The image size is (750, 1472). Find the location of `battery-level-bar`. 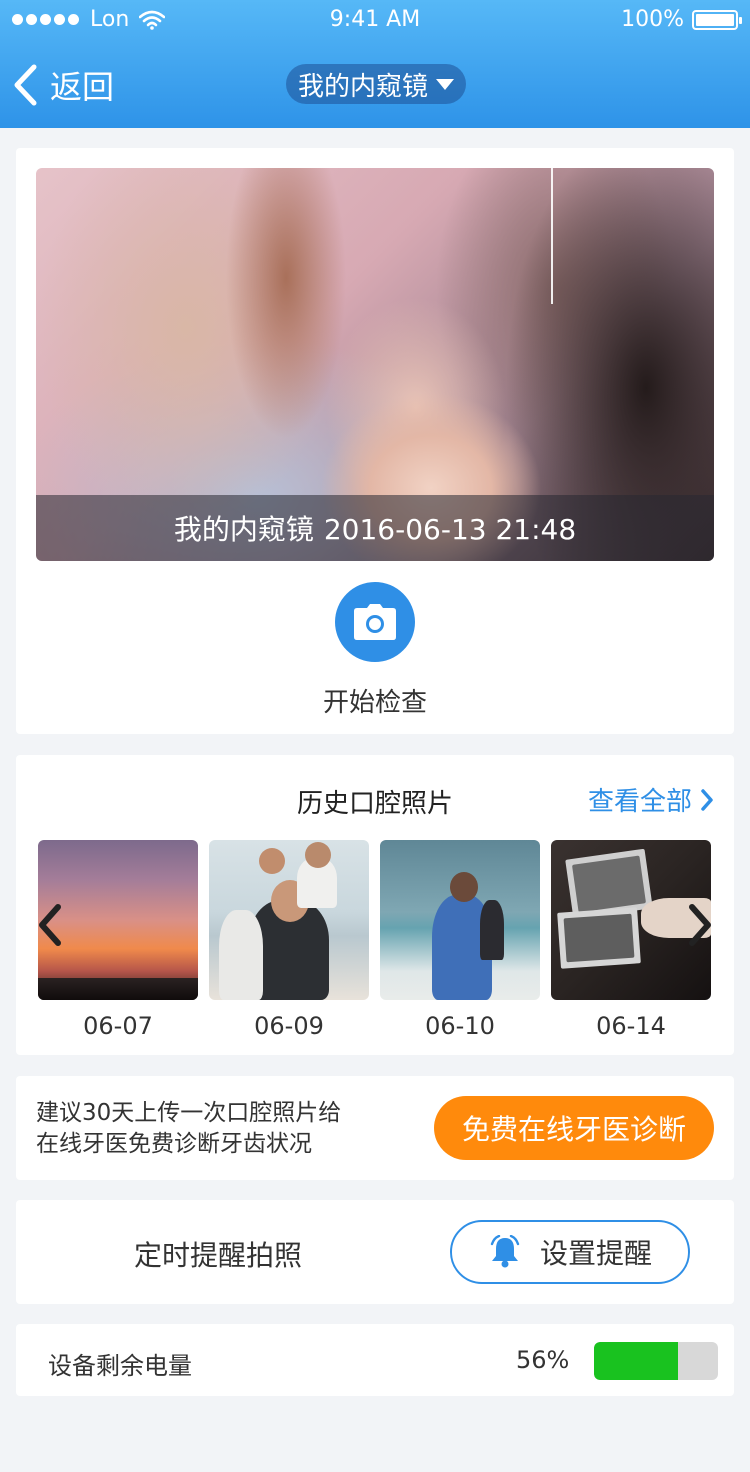

battery-level-bar is located at coordinates (656, 1361).